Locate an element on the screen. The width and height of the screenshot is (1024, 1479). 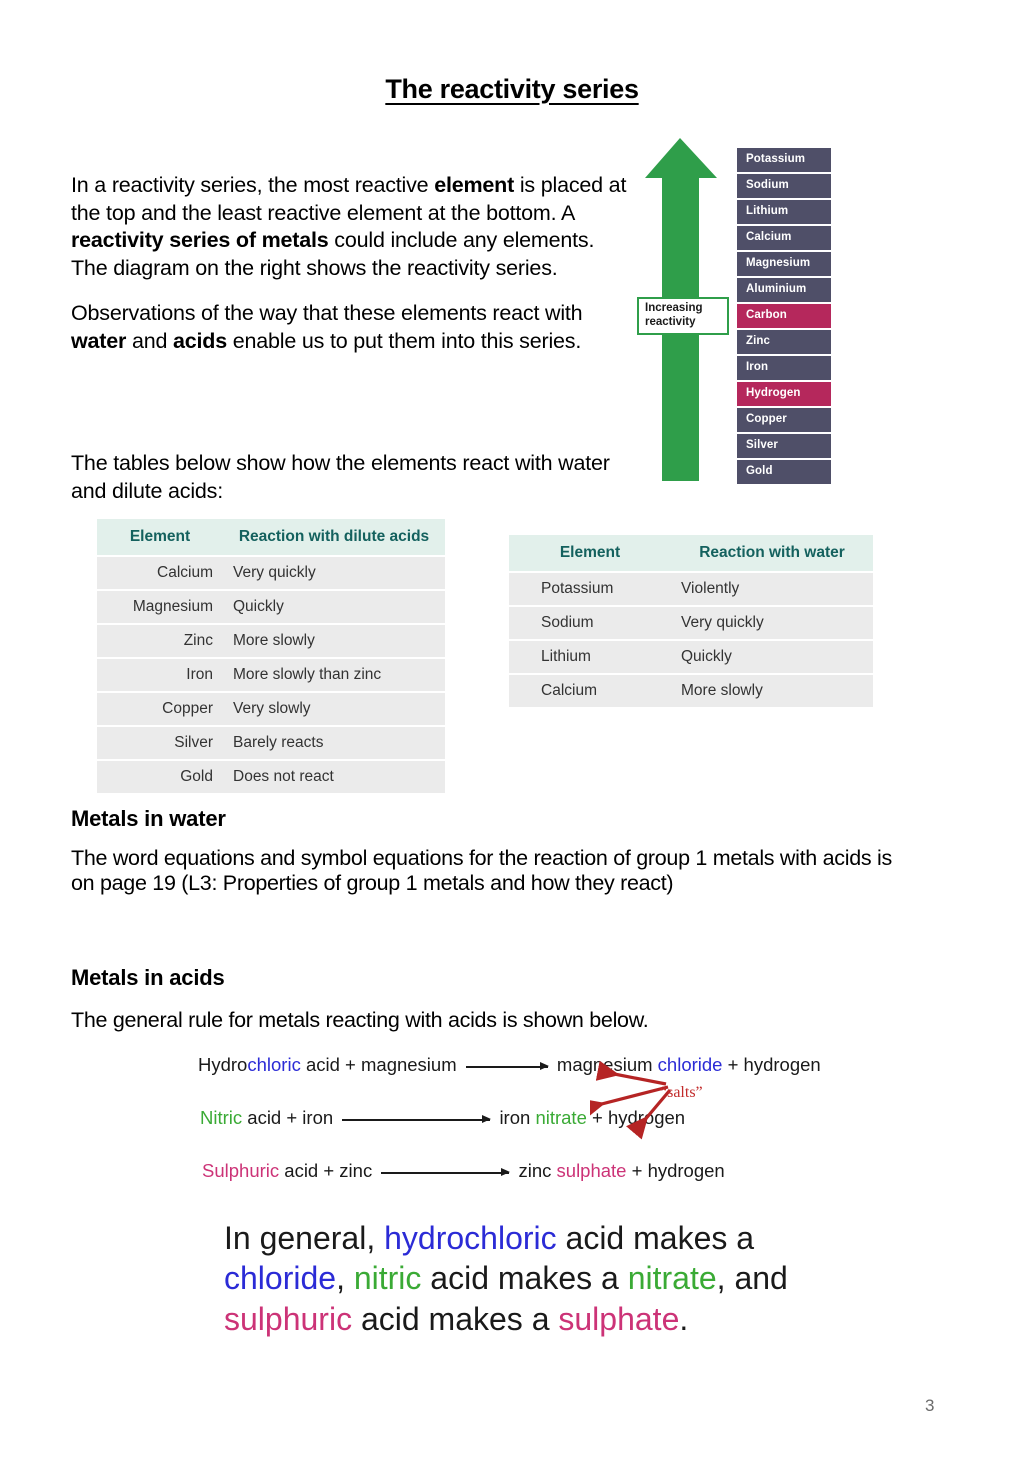
series-item-carbon: Carbon is located at coordinates (784, 316).